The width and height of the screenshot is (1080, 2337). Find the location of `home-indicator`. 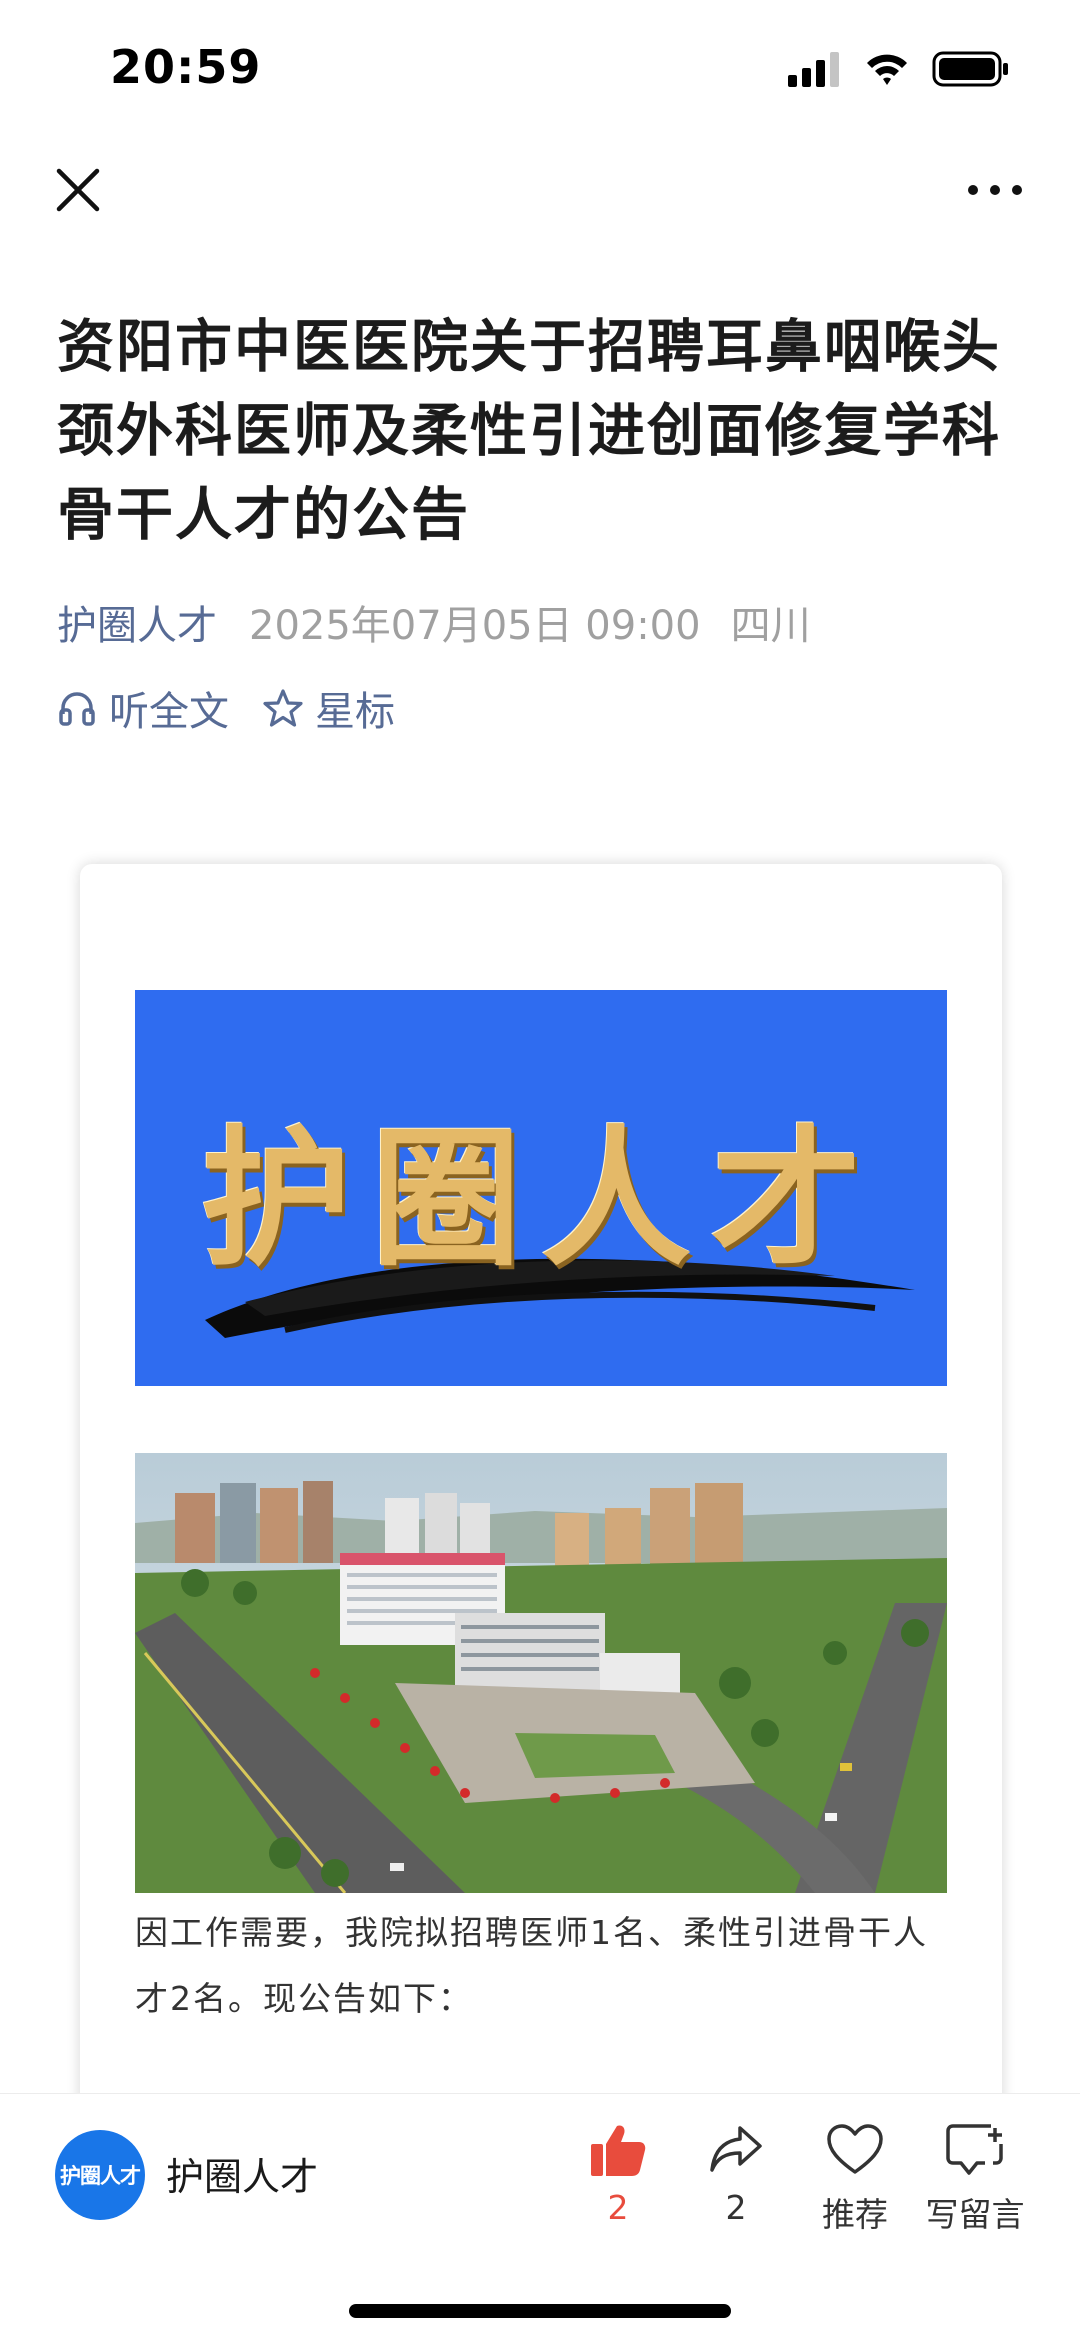

home-indicator is located at coordinates (540, 2311).